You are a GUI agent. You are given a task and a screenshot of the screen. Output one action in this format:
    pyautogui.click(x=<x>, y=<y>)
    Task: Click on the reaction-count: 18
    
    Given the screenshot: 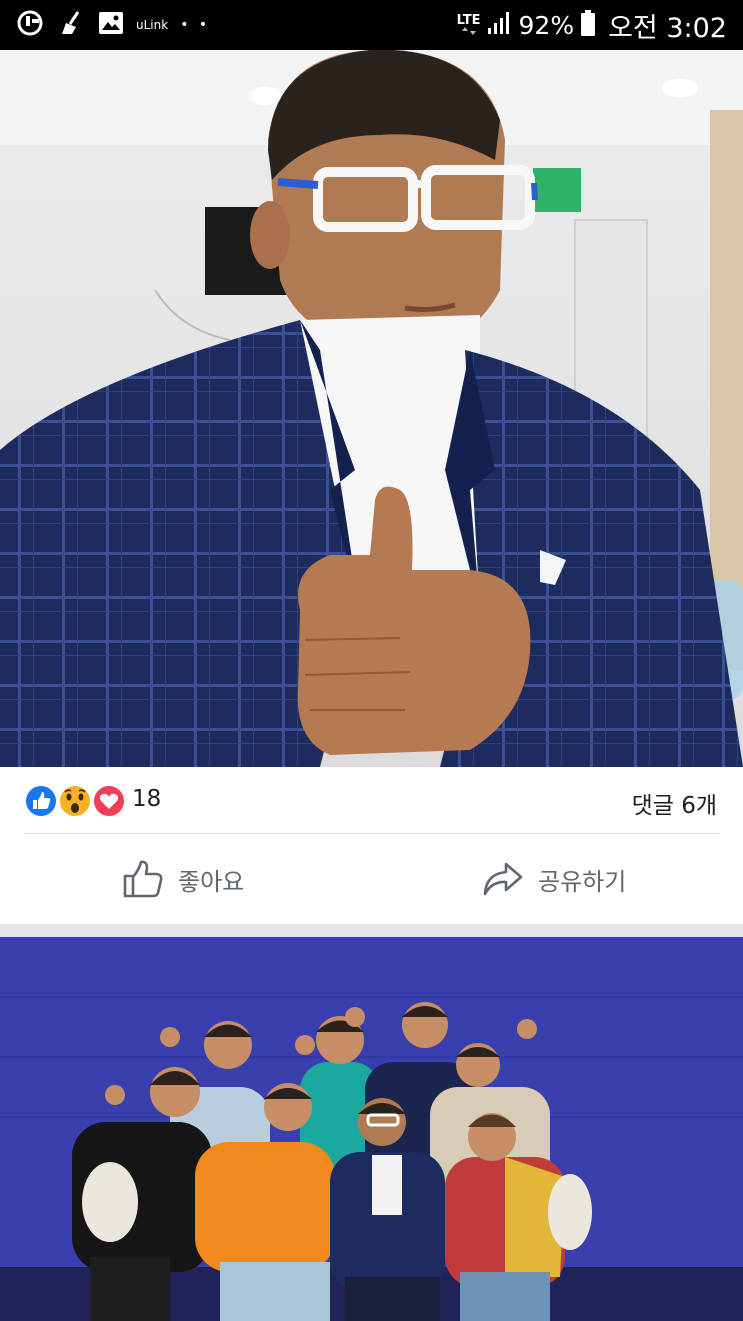 What is the action you would take?
    pyautogui.click(x=146, y=799)
    